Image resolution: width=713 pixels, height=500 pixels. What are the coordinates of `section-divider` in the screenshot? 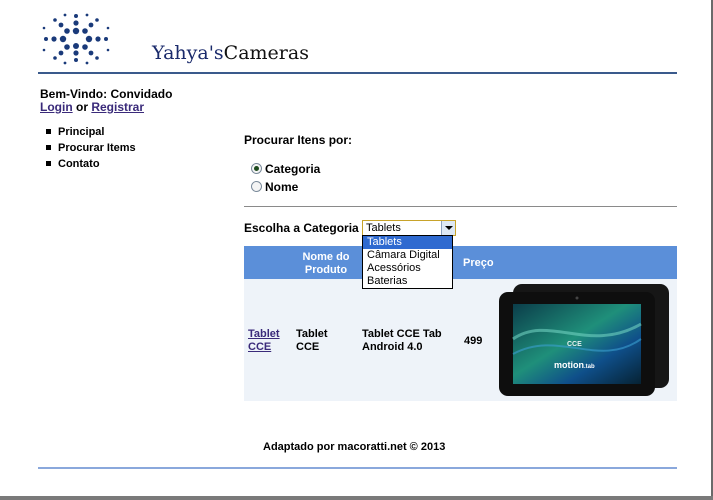 It's located at (460, 206).